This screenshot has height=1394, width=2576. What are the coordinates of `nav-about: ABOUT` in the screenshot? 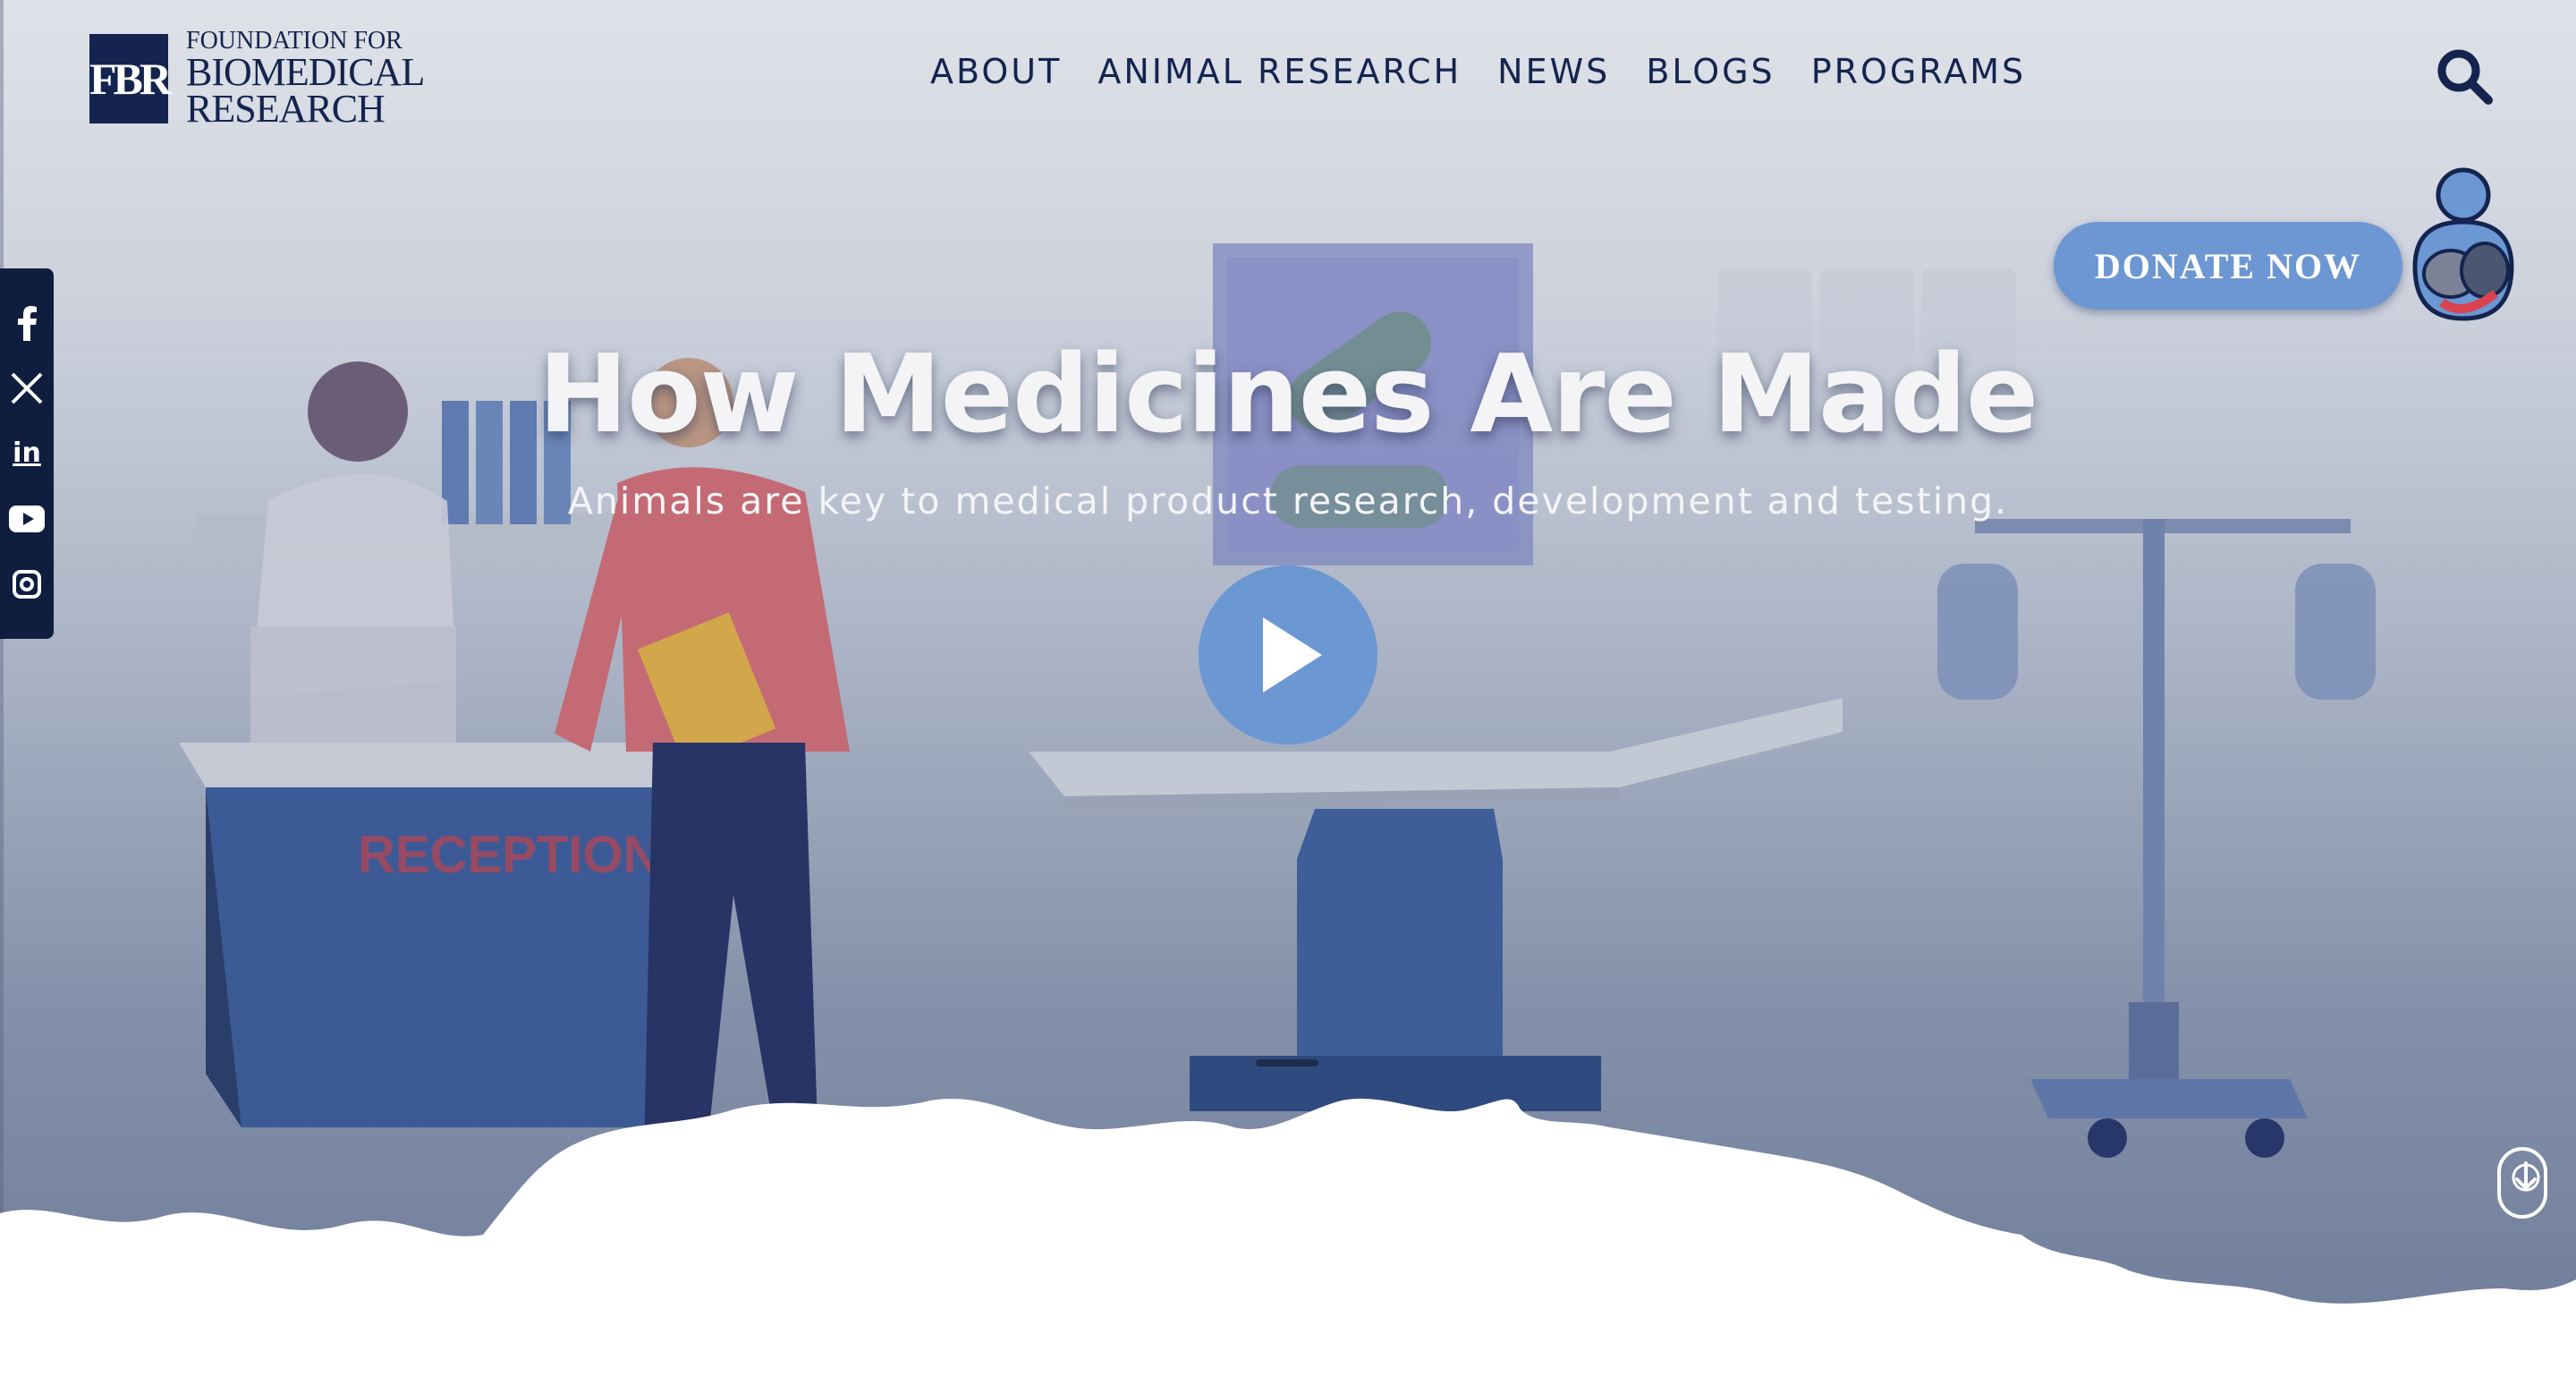 It's located at (996, 71).